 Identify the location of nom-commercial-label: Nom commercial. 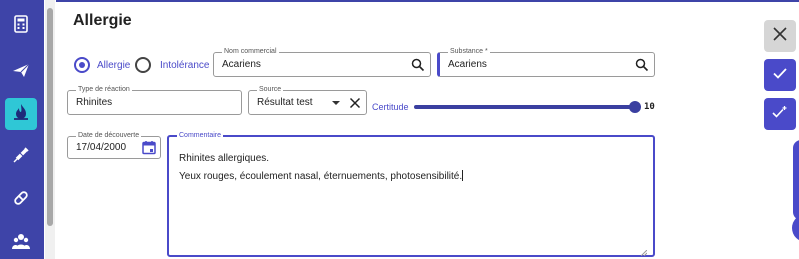
(250, 52).